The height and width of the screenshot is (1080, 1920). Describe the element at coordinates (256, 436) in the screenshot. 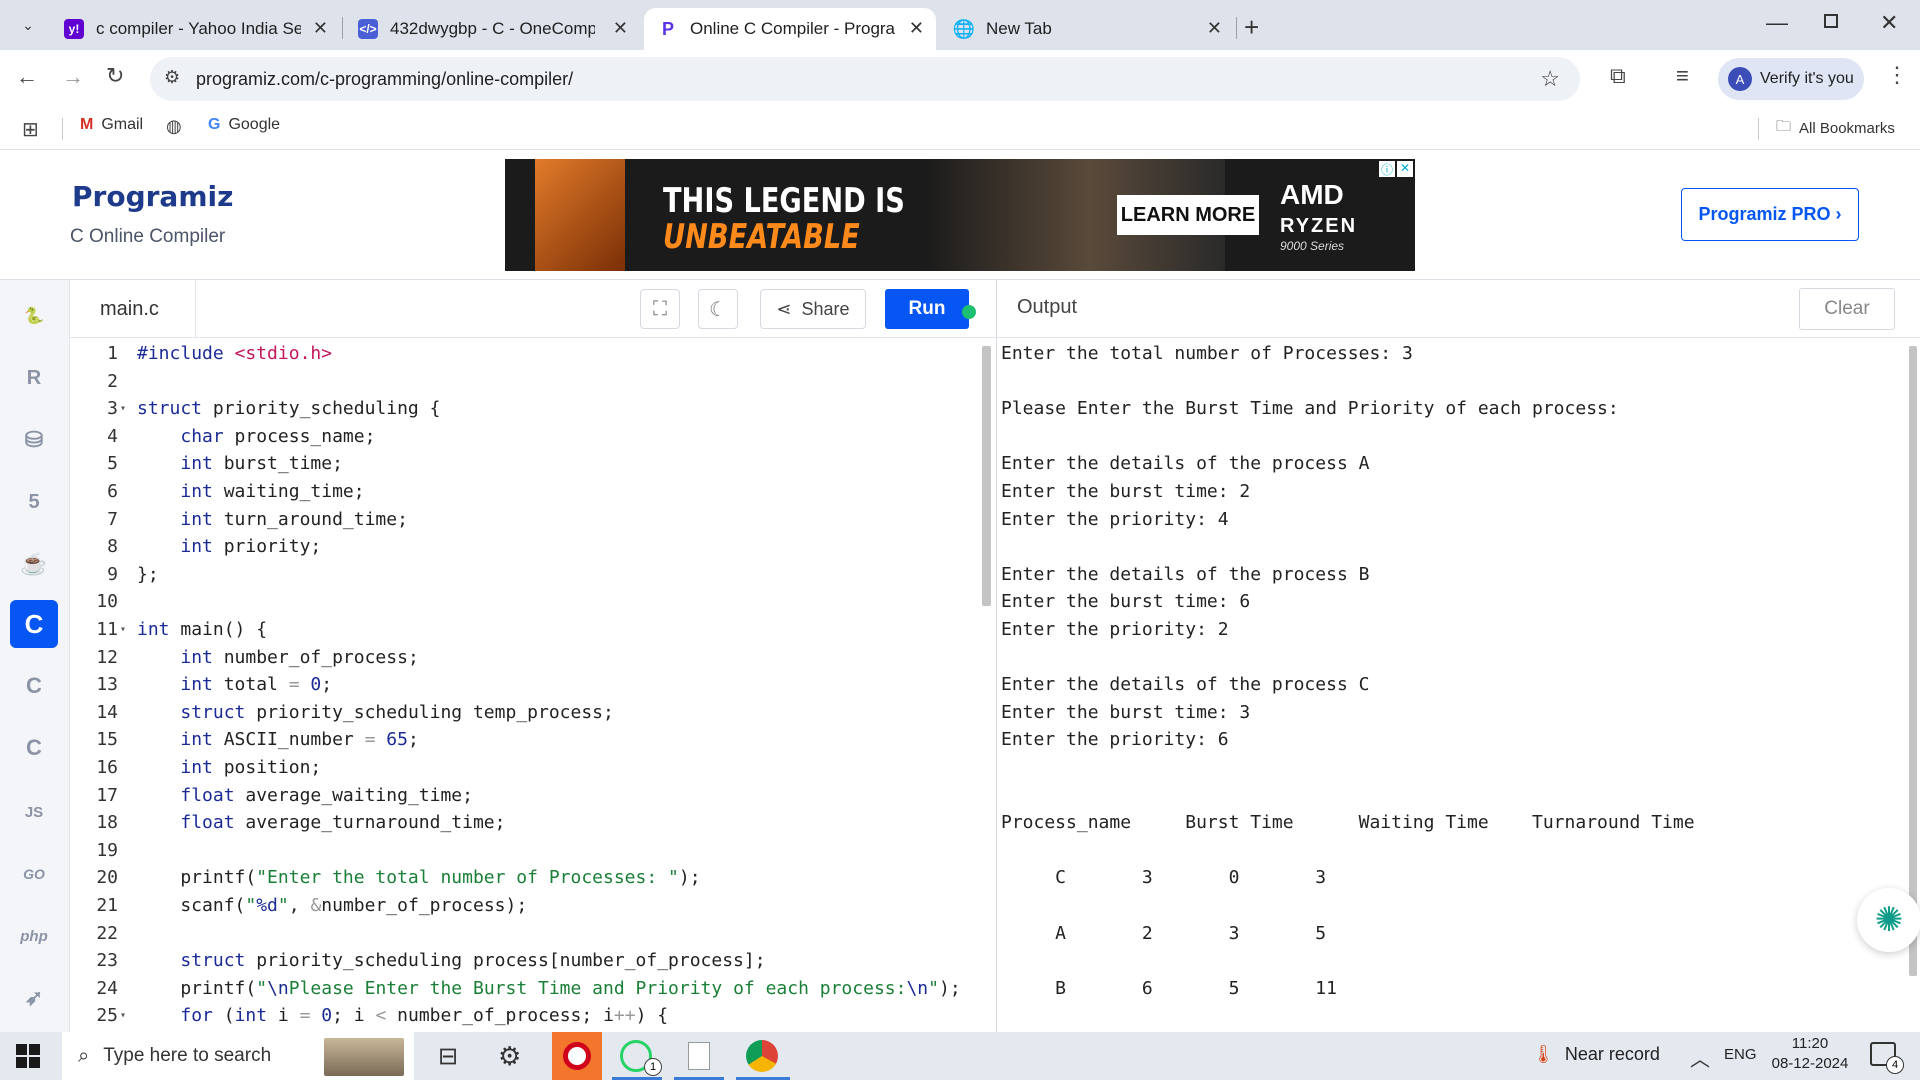

I see `code-text: char process_name;` at that location.